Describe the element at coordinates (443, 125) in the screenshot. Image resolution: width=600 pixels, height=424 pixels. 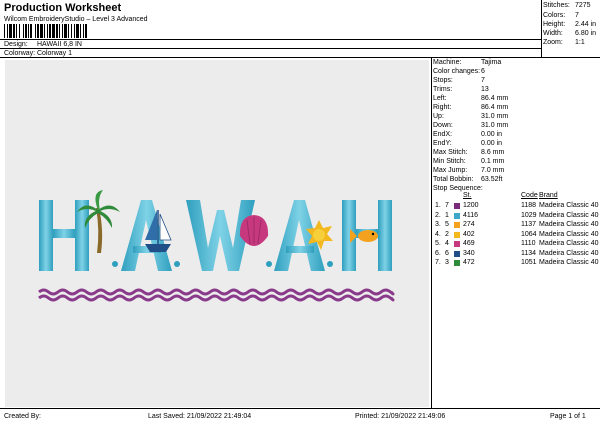
I see `stat-label: Down:` at that location.